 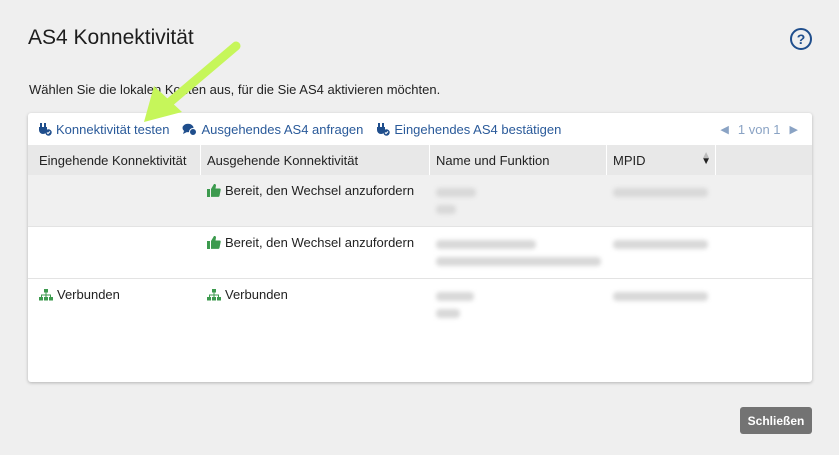 What do you see at coordinates (45, 129) in the screenshot?
I see `plug-check-icon` at bounding box center [45, 129].